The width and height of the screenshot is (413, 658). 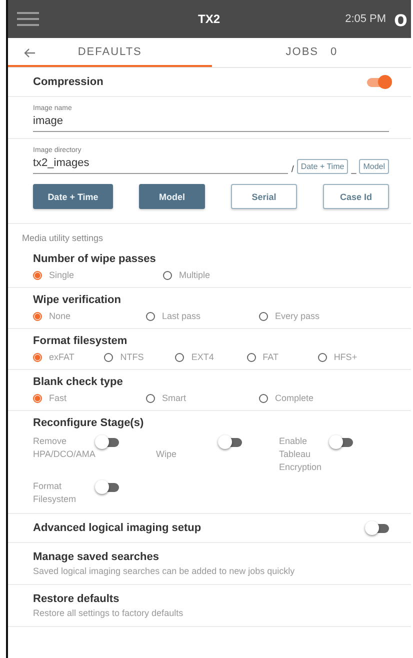 I want to click on back-arrow-icon, so click(x=30, y=53).